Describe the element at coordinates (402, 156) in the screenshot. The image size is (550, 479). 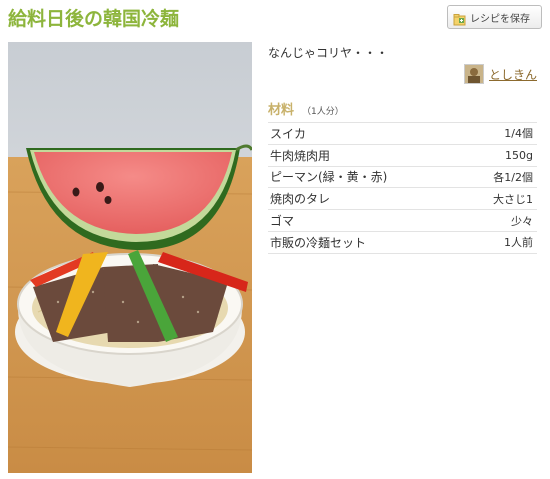
I see `ingredient-row: 牛肉焼肉用 150g` at that location.